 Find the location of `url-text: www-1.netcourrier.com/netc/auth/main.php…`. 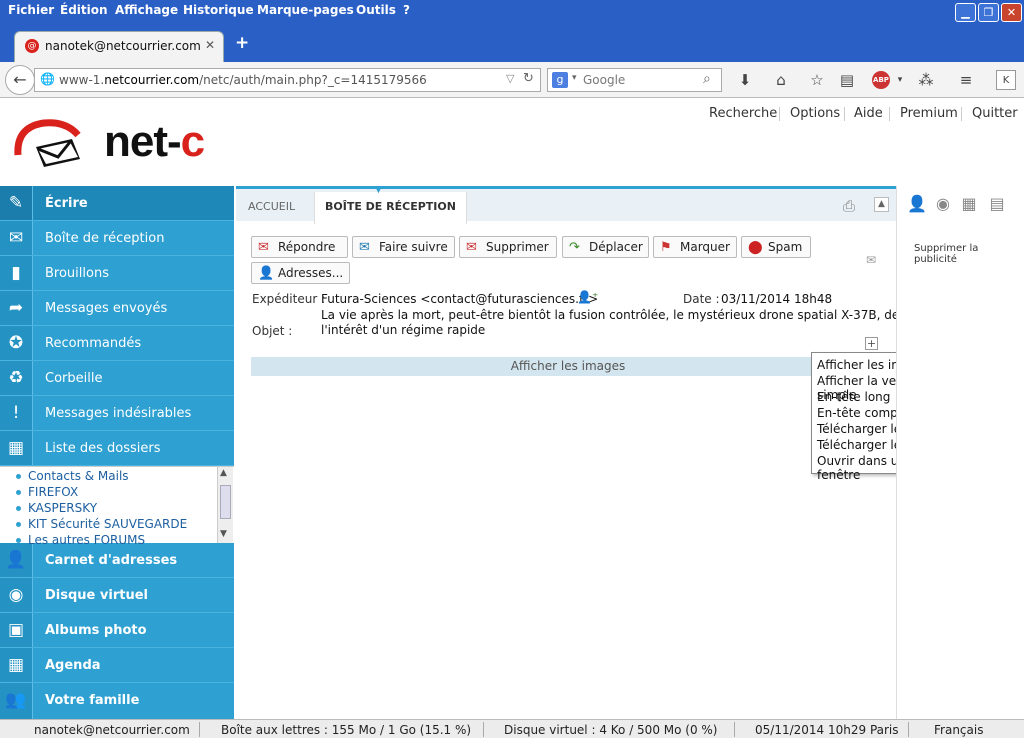

url-text: www-1.netcourrier.com/netc/auth/main.php… is located at coordinates (243, 80).